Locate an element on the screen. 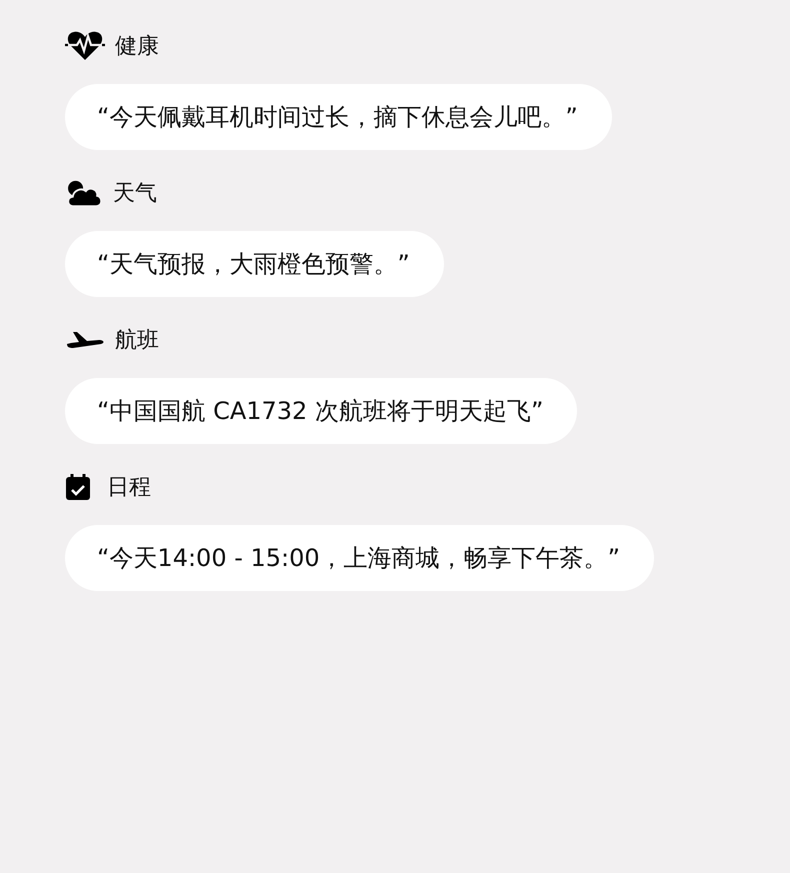  airplane-icon is located at coordinates (85, 340).